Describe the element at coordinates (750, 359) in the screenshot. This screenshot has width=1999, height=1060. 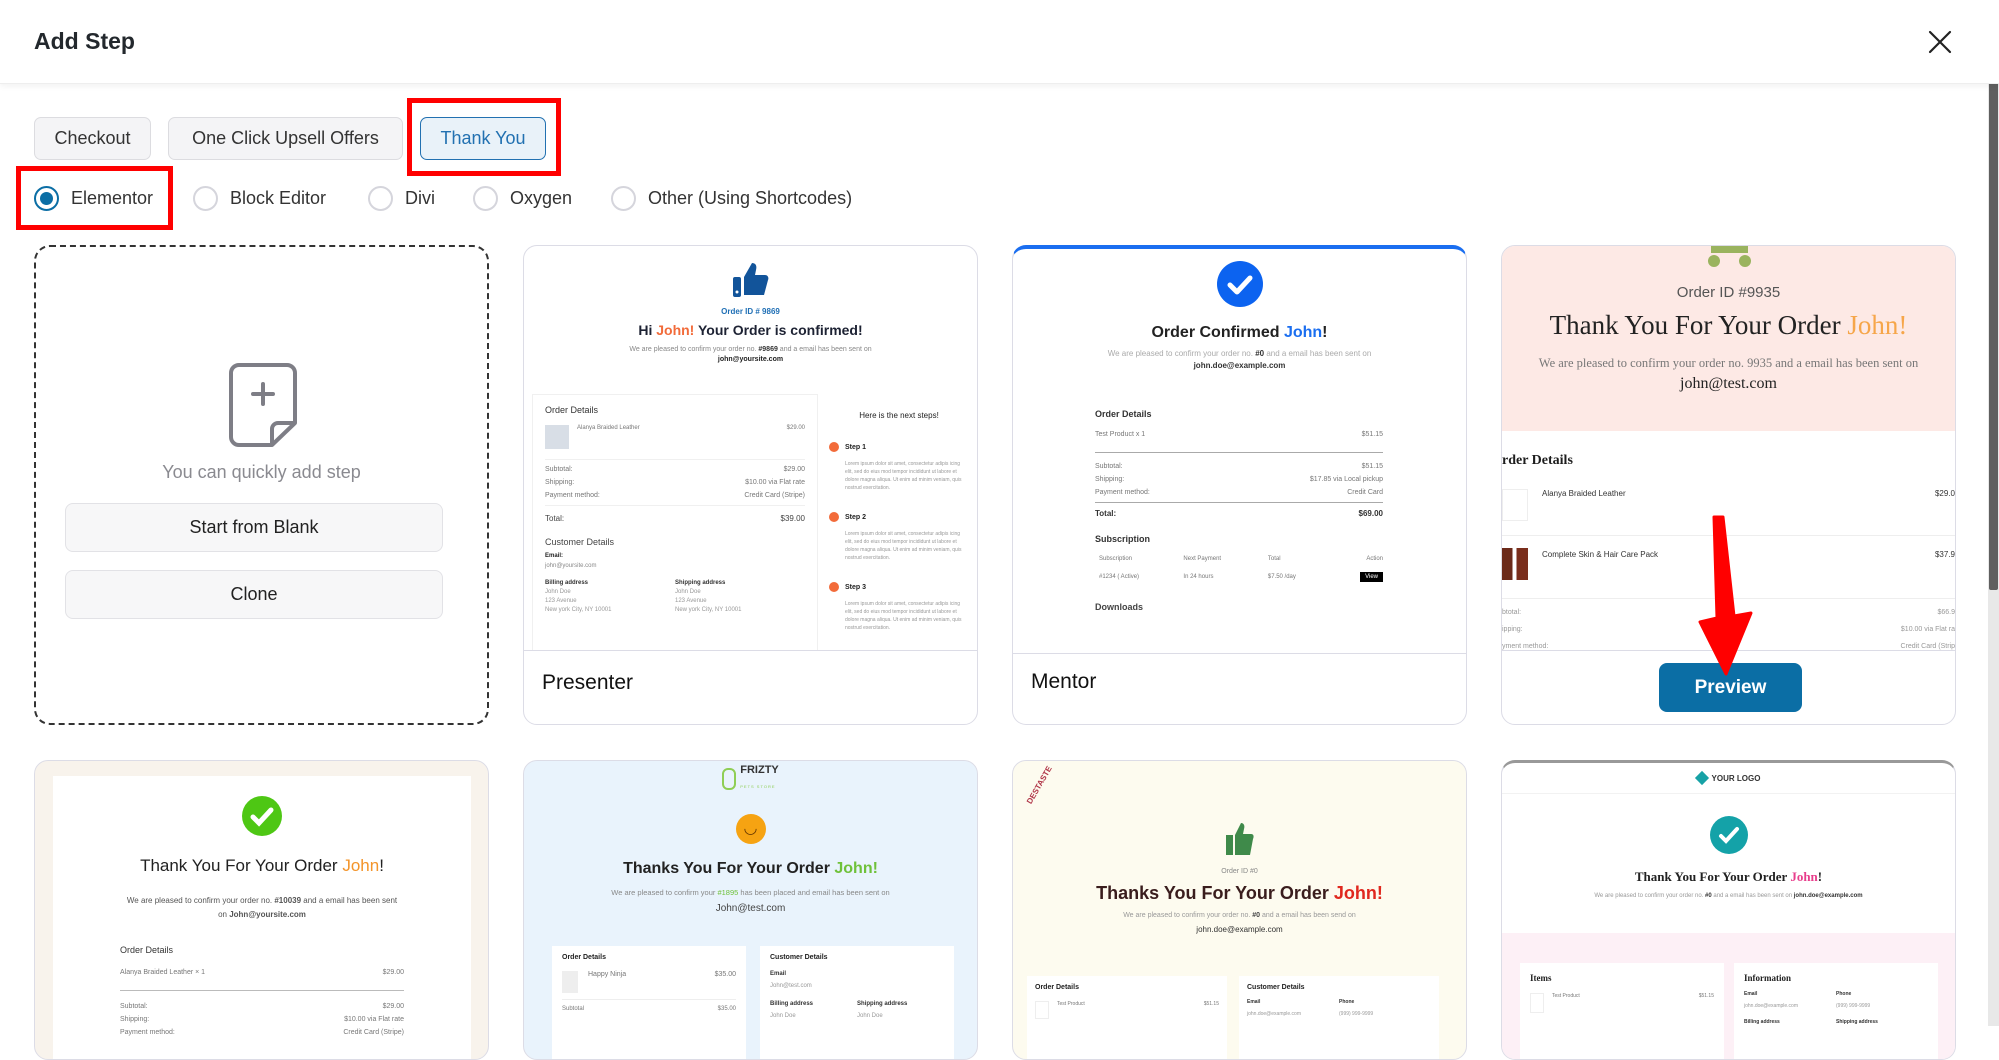
I see `email: john@yoursite.com` at that location.